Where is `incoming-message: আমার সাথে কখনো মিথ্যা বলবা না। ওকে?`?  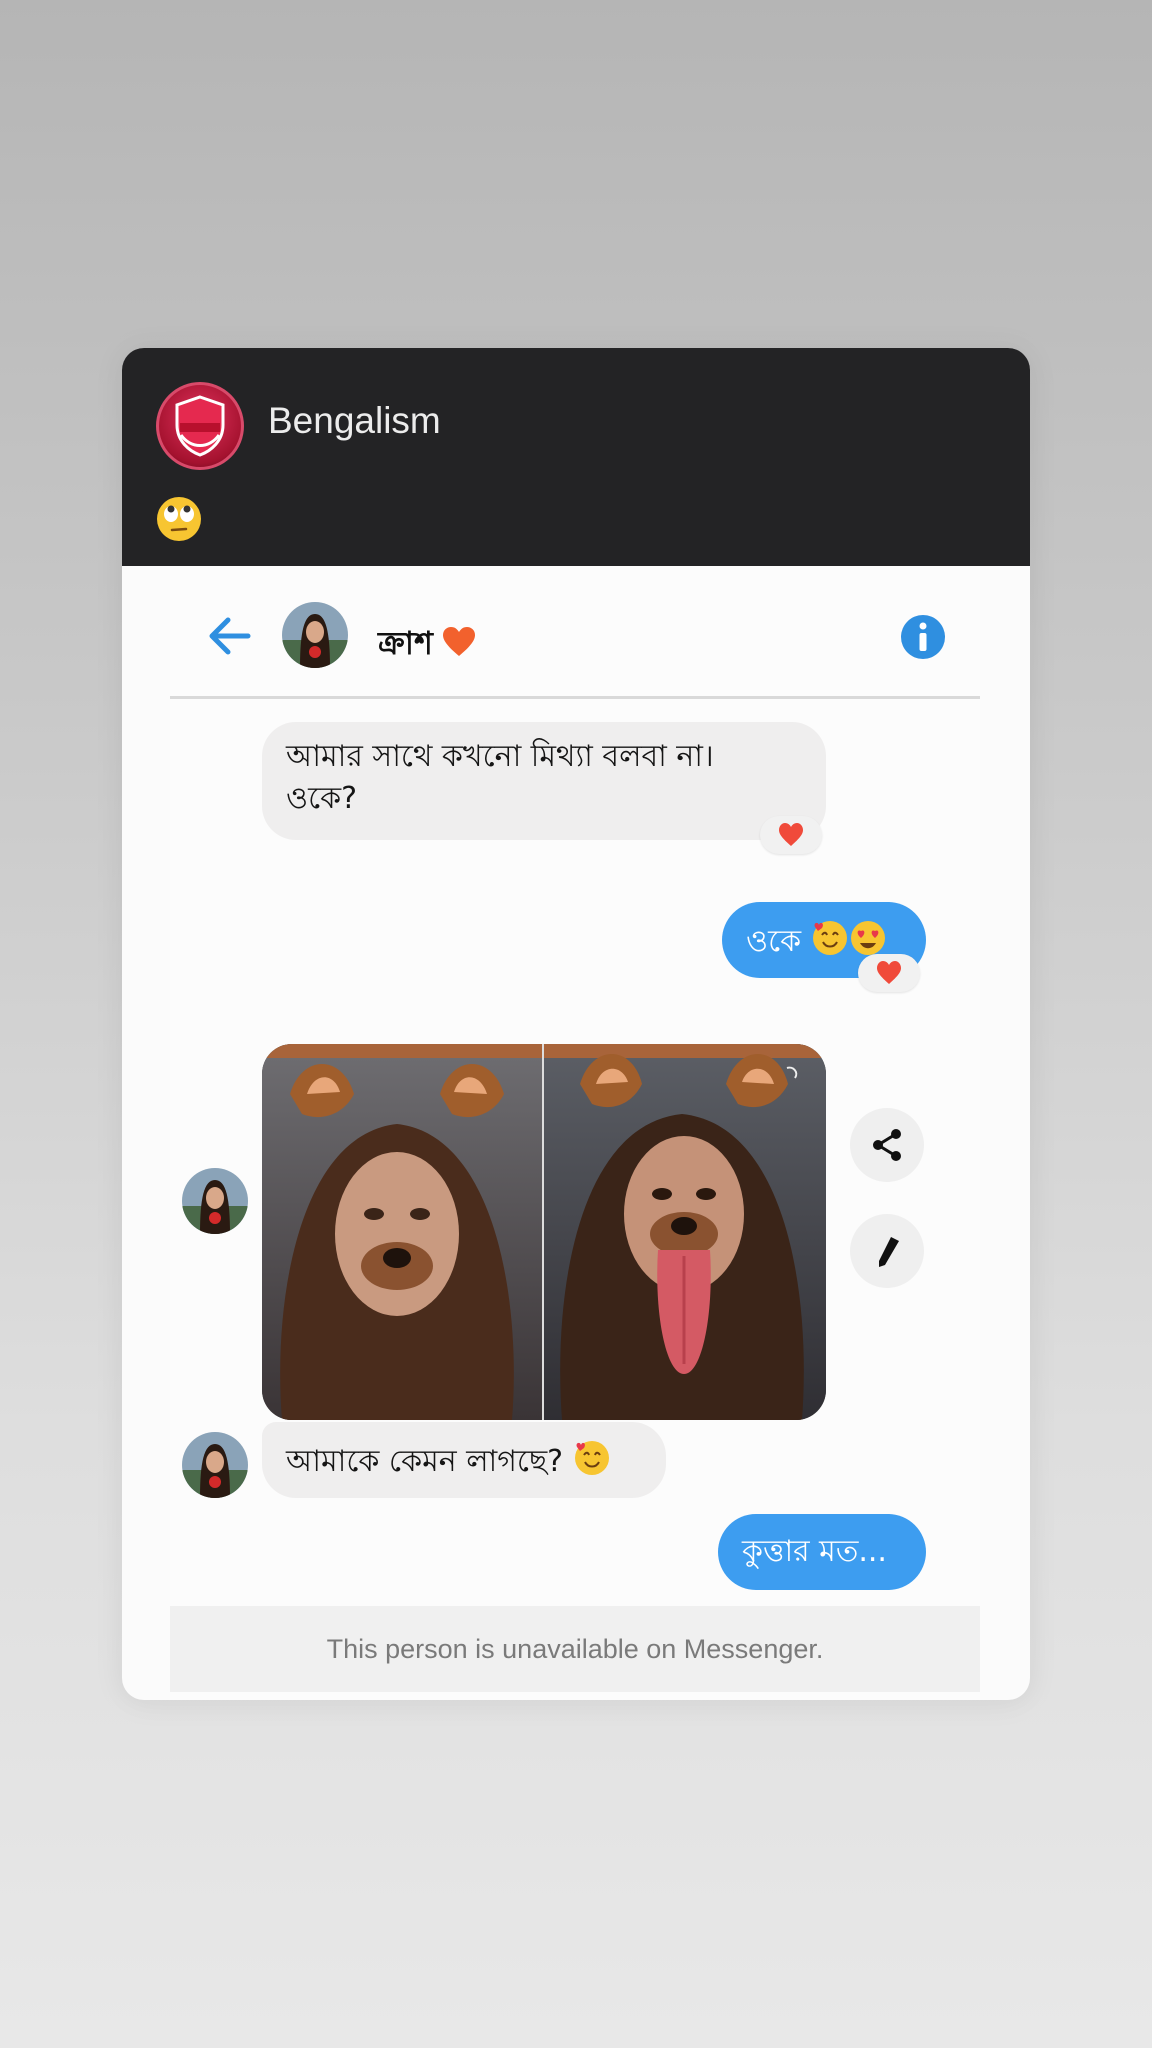 incoming-message: আমার সাথে কখনো মিথ্যা বলবা না। ওকে? is located at coordinates (544, 781).